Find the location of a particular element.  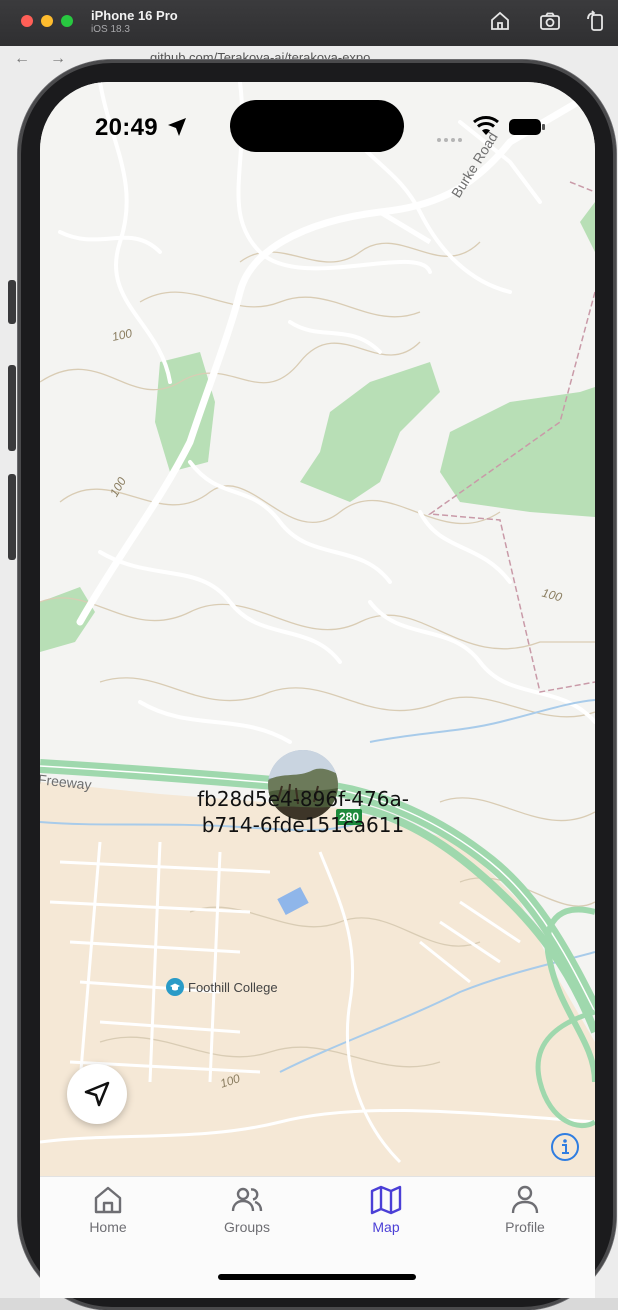

poi-label: Foothill College is located at coordinates (233, 987).